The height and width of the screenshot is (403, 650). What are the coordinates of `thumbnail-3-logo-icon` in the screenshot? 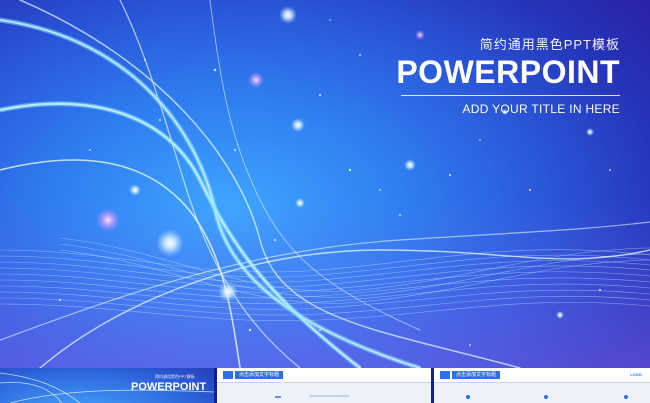 It's located at (445, 375).